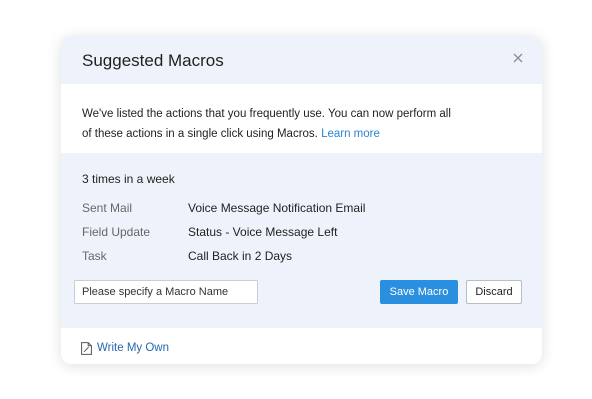 The image size is (592, 399). Describe the element at coordinates (301, 60) in the screenshot. I see `dialog-header: Suggested Macros` at that location.